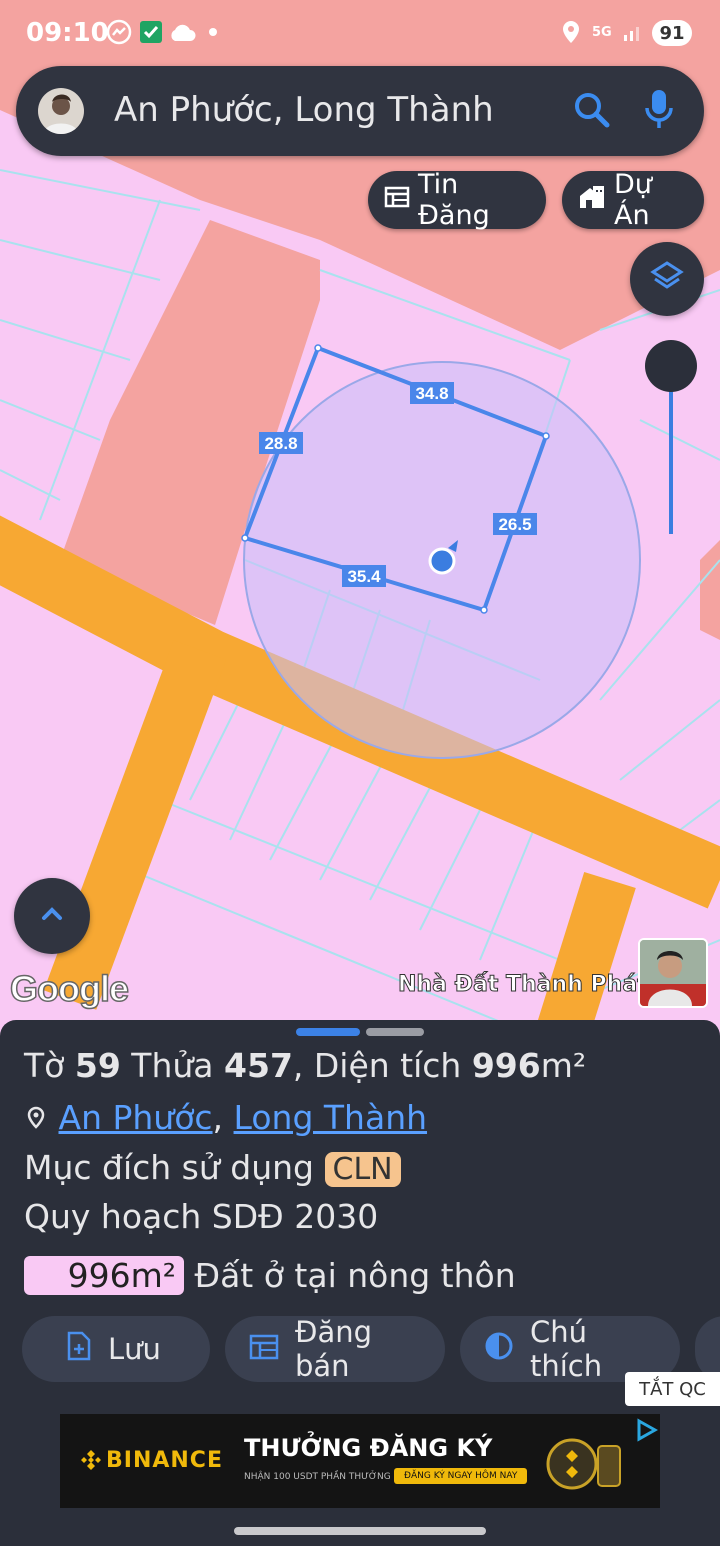  I want to click on du-an-label: Dự Án, so click(633, 200).